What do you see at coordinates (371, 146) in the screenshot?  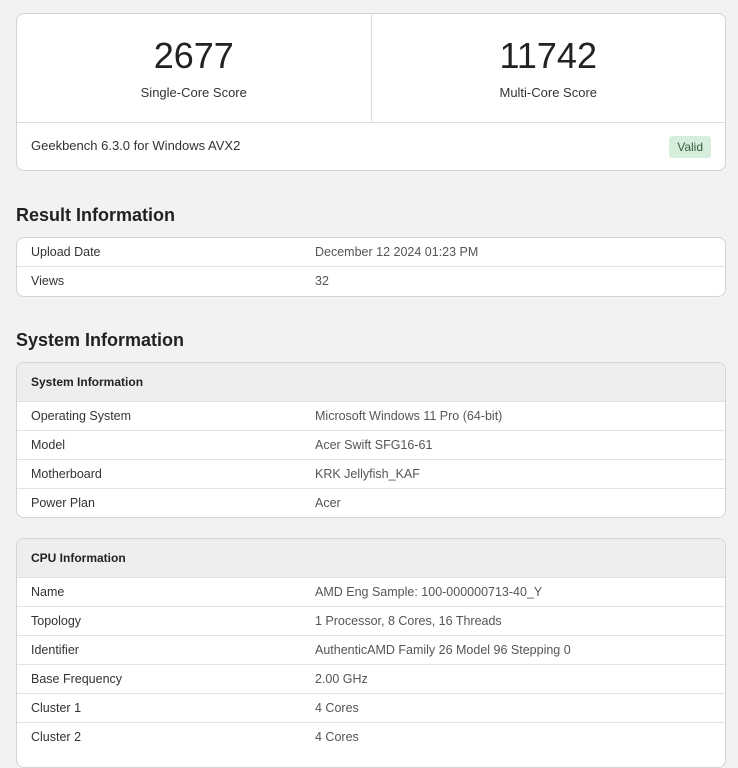 I see `version-row: Geekbench 6.3.0 for Windows AVX2 Valid` at bounding box center [371, 146].